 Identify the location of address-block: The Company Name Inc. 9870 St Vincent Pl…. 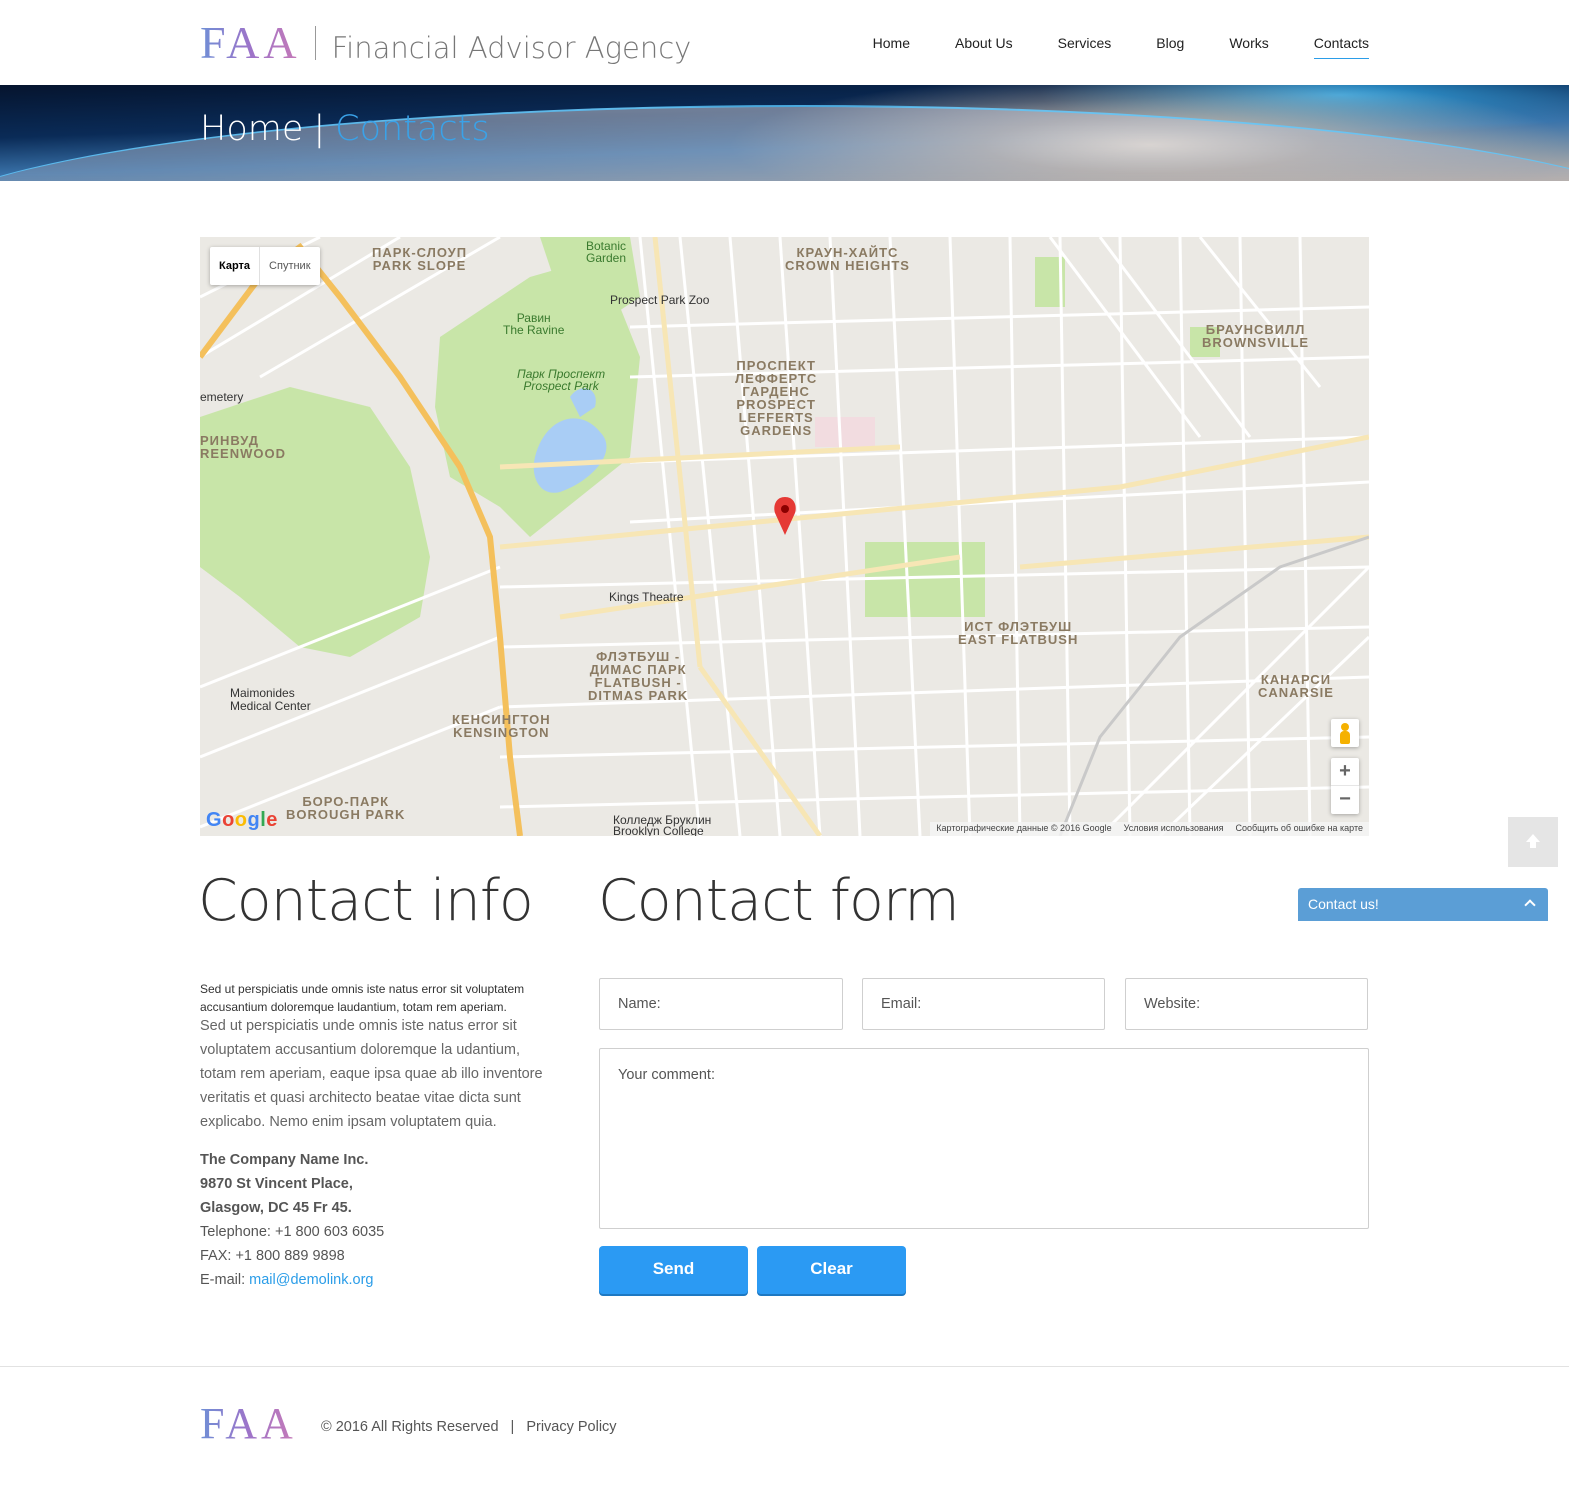
(292, 1220).